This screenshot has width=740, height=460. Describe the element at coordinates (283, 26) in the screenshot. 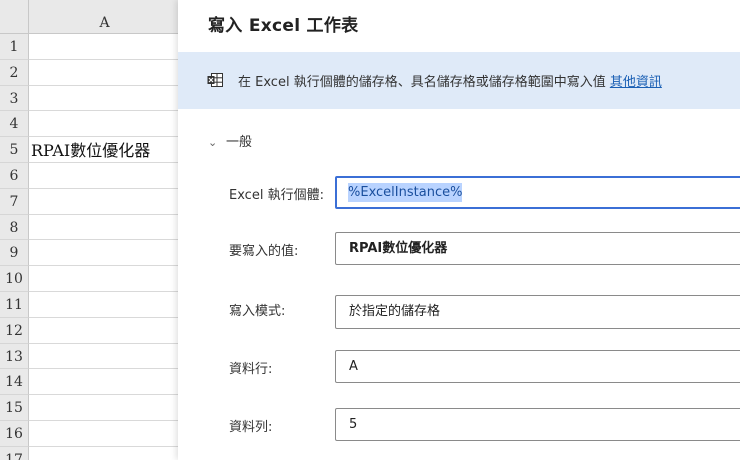

I see `dialog-title: 寫入 Excel 工作表` at that location.